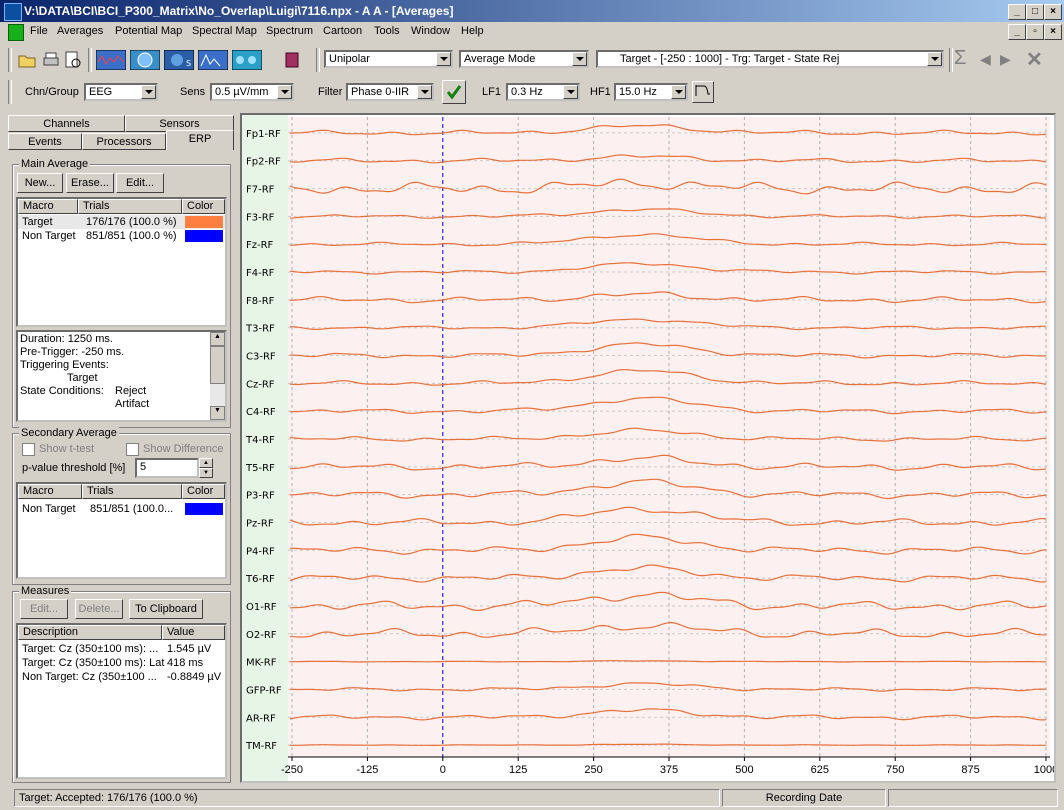  What do you see at coordinates (213, 60) in the screenshot?
I see `spectrum-icon` at bounding box center [213, 60].